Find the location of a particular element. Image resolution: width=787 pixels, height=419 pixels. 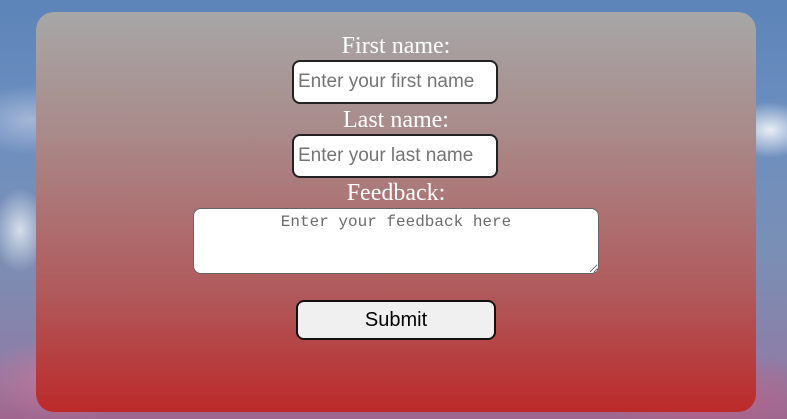

first-name-label: First name: is located at coordinates (396, 46).